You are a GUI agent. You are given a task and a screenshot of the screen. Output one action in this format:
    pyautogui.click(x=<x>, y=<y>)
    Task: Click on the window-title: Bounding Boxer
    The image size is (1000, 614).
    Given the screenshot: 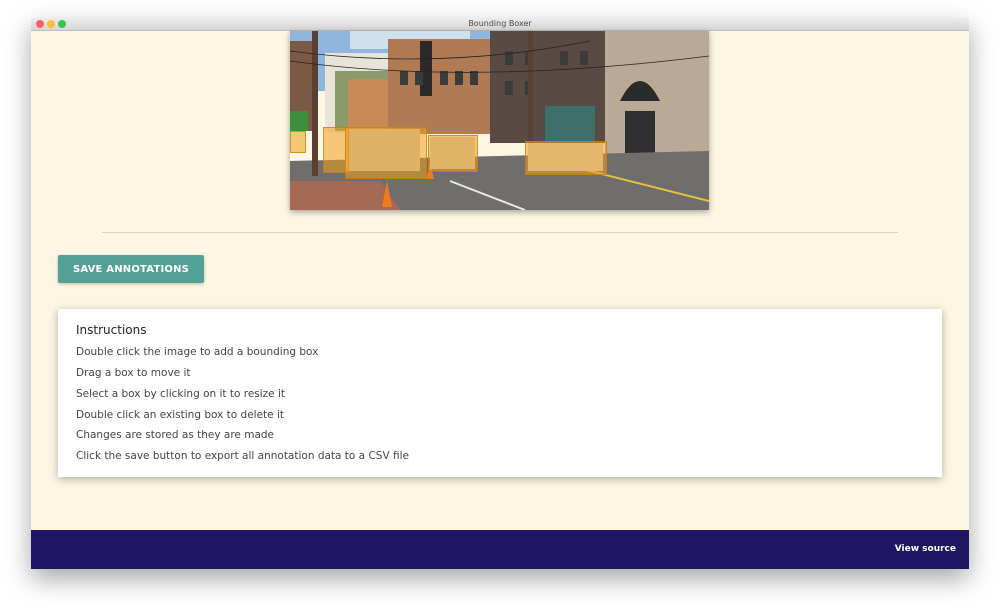 What is the action you would take?
    pyautogui.click(x=500, y=23)
    